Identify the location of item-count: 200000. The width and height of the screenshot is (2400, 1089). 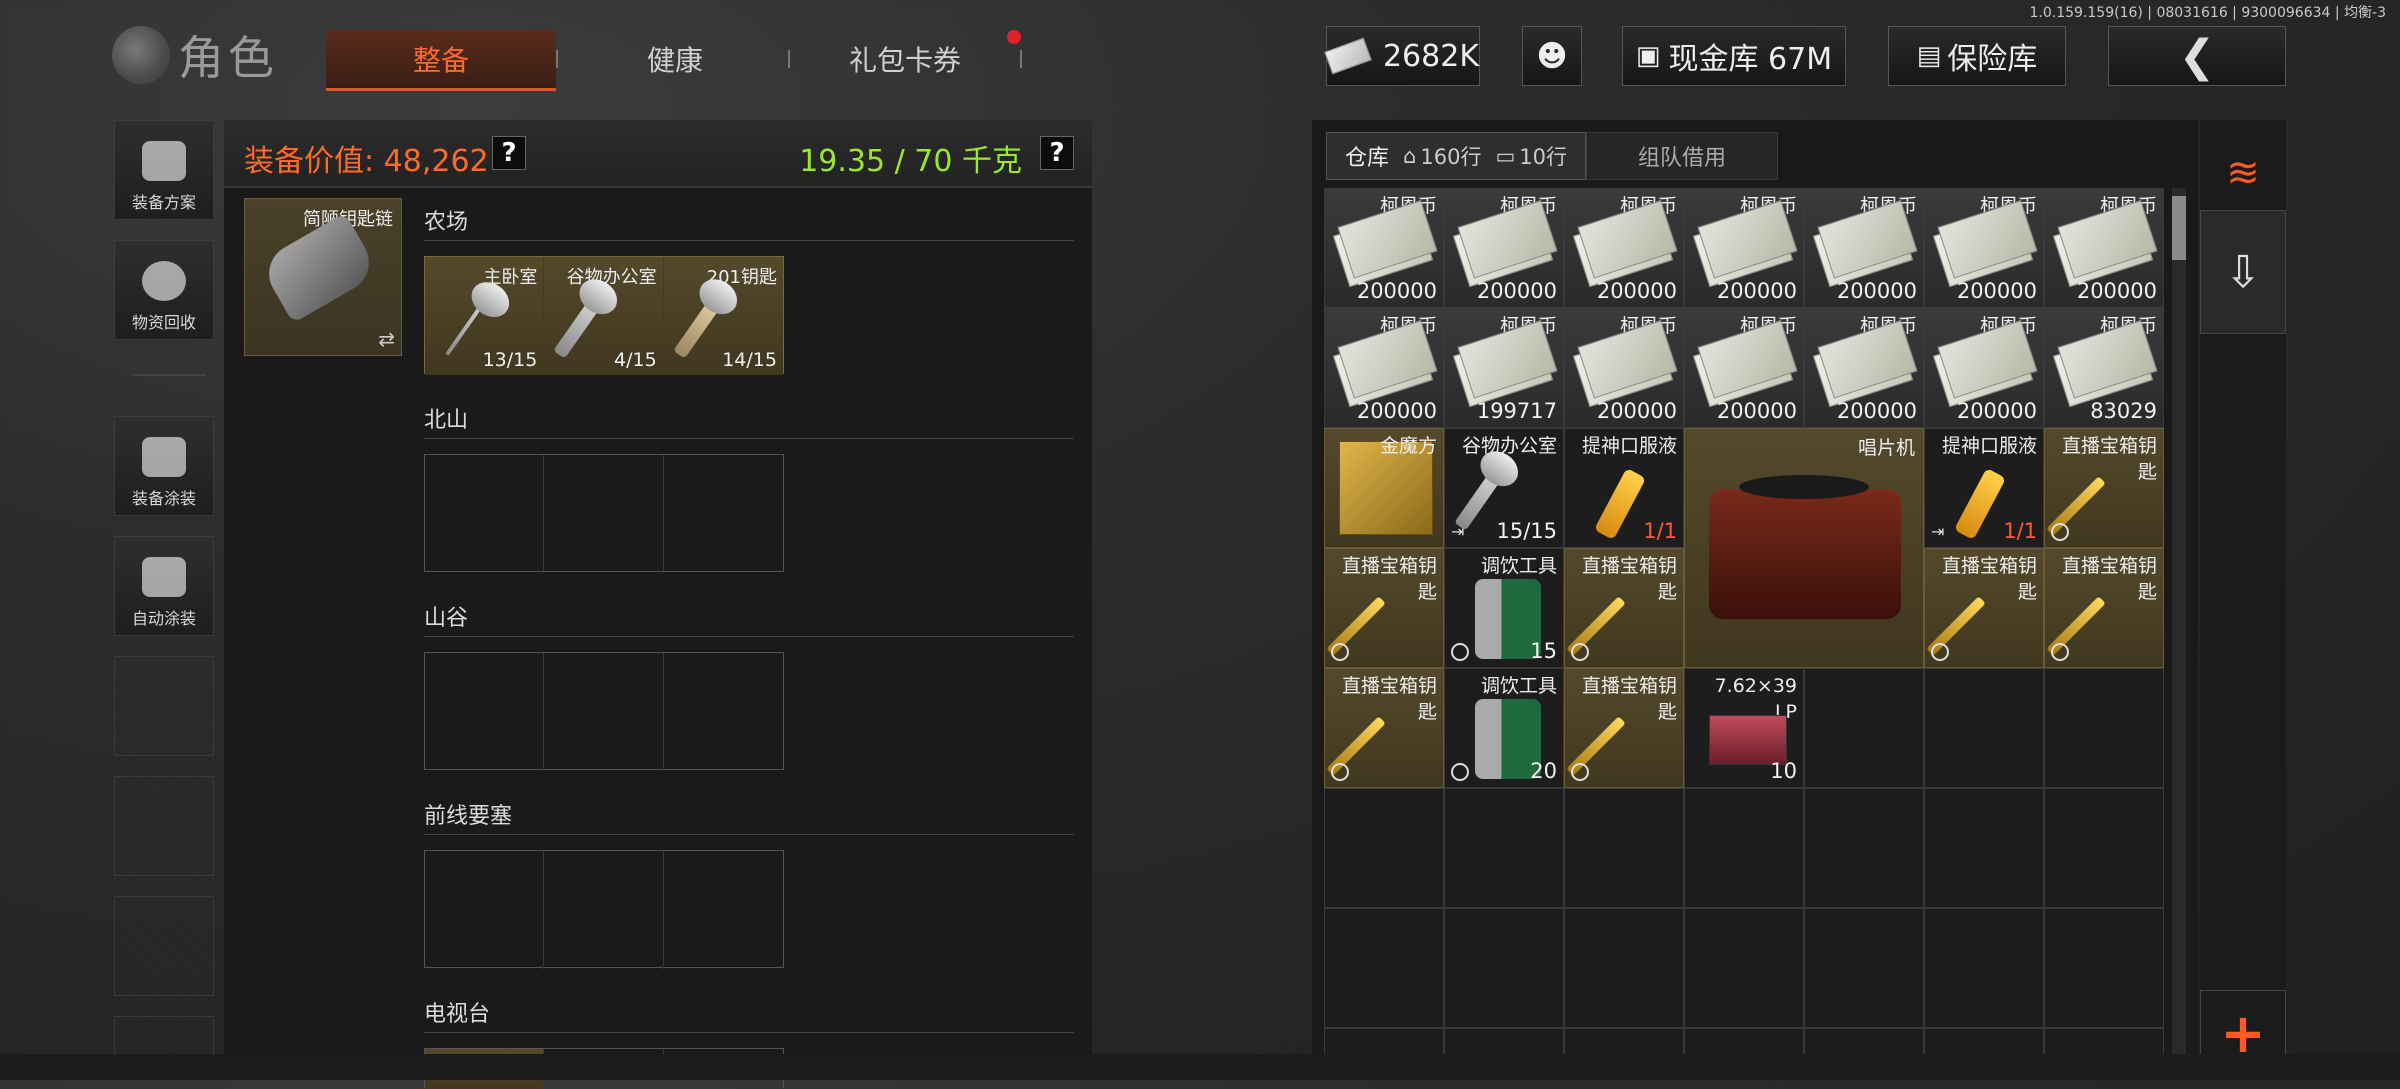
(1876, 291).